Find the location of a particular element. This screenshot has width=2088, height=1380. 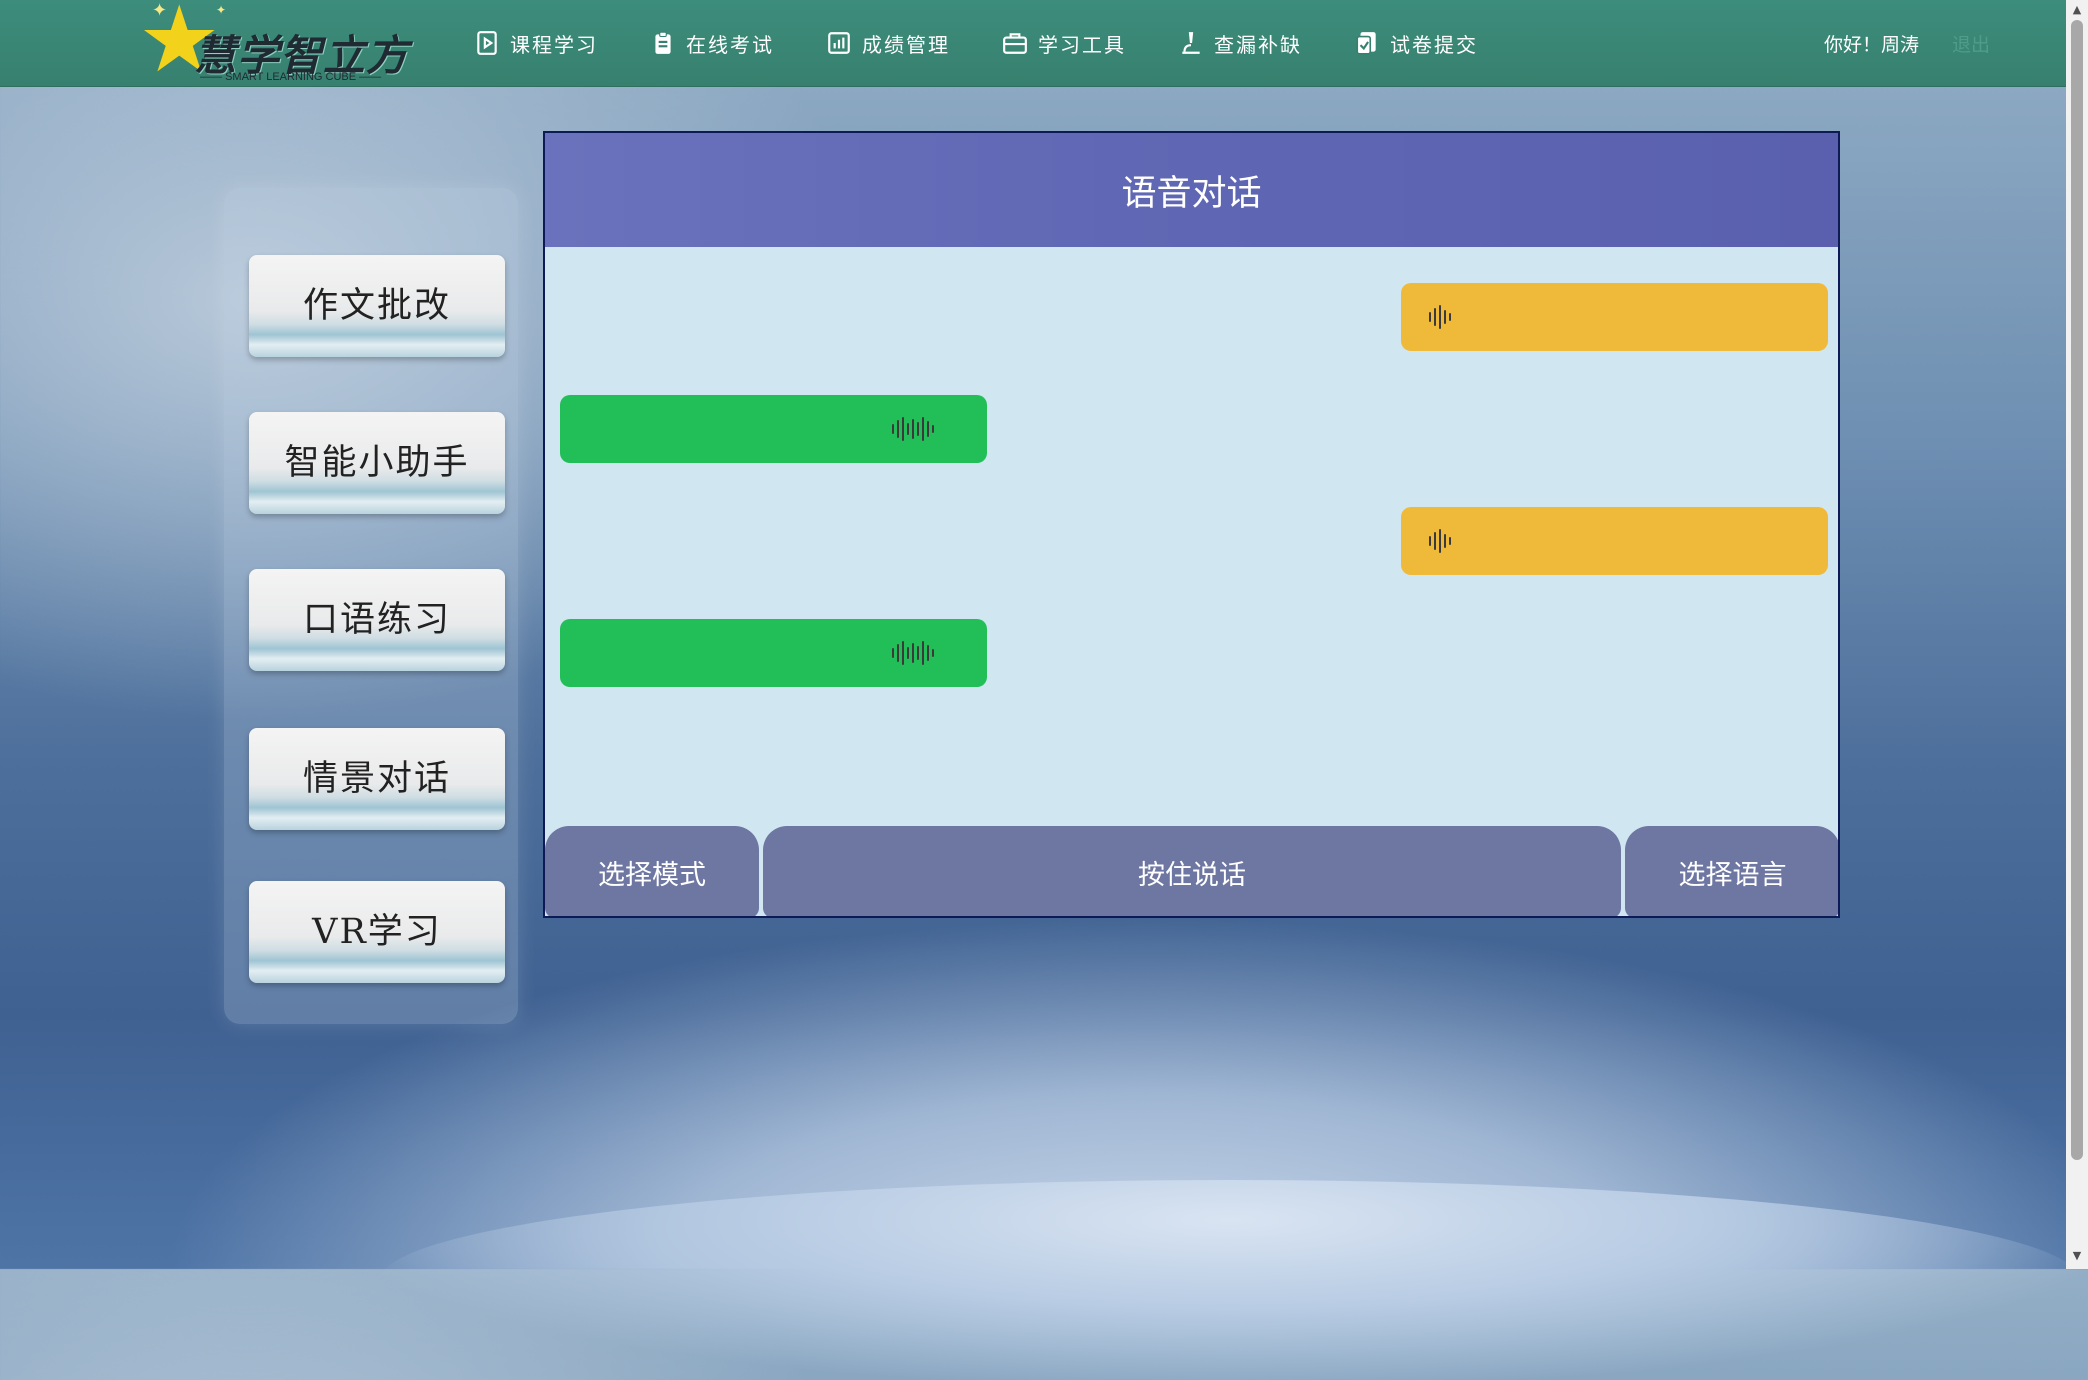

sidebar-item-label: 智能小助手 is located at coordinates (377, 462).